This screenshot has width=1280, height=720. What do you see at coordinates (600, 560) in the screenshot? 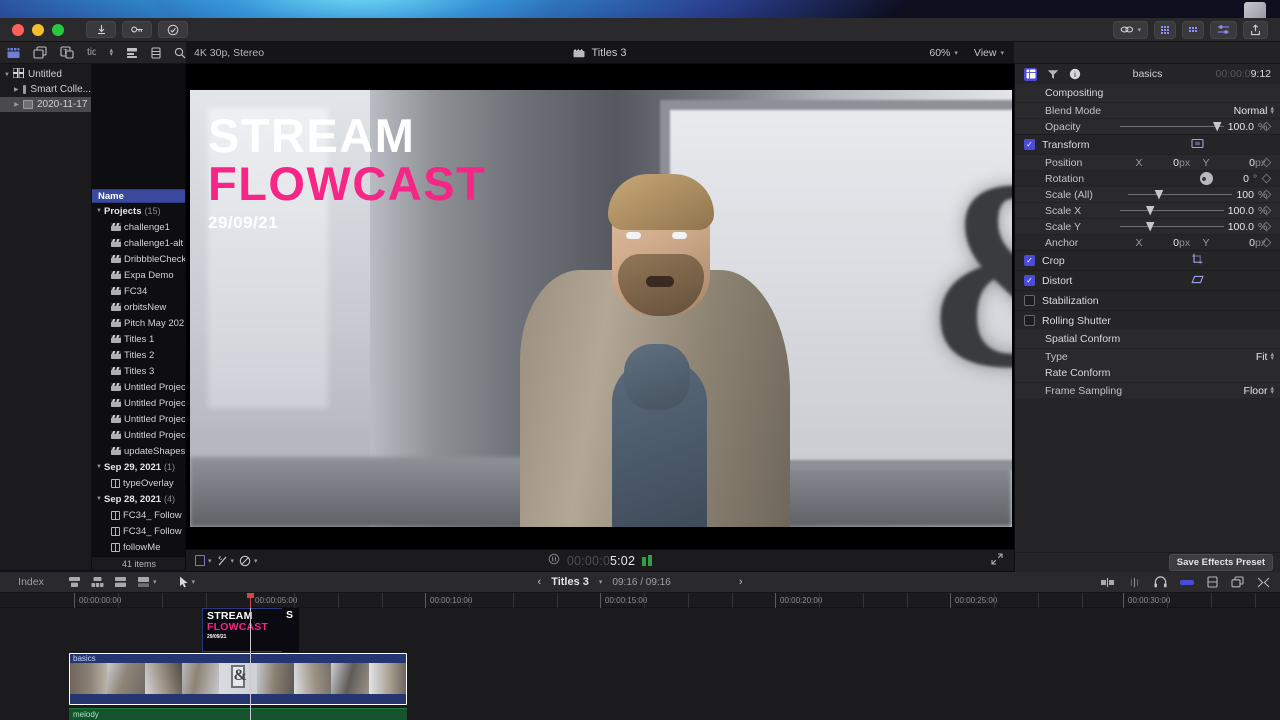
I see `playhead-timecode: 00:00:05:02` at bounding box center [600, 560].